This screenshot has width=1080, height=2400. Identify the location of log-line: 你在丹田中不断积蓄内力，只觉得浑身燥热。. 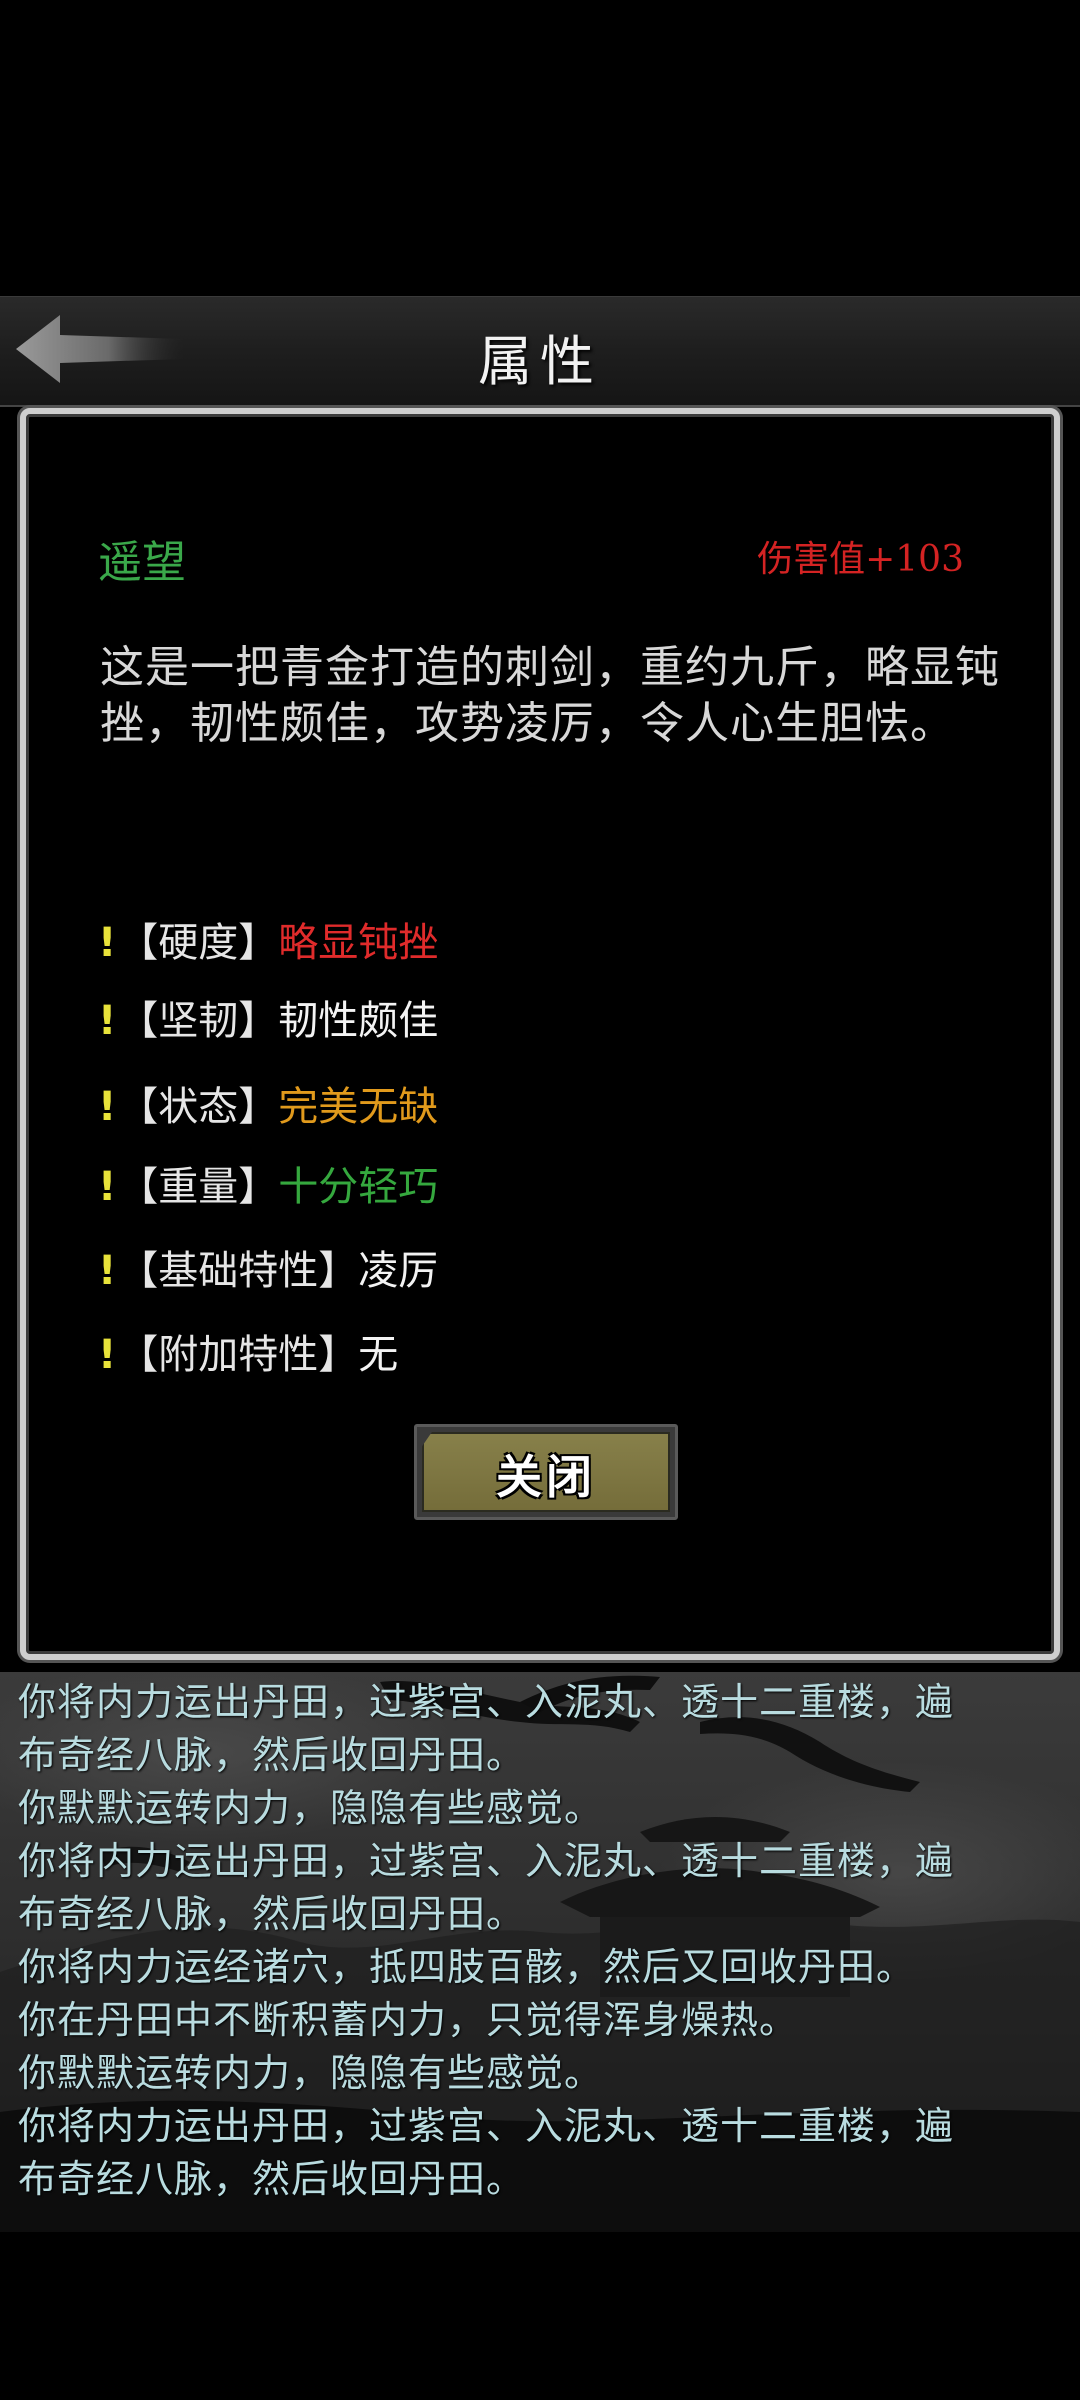
(408, 2020).